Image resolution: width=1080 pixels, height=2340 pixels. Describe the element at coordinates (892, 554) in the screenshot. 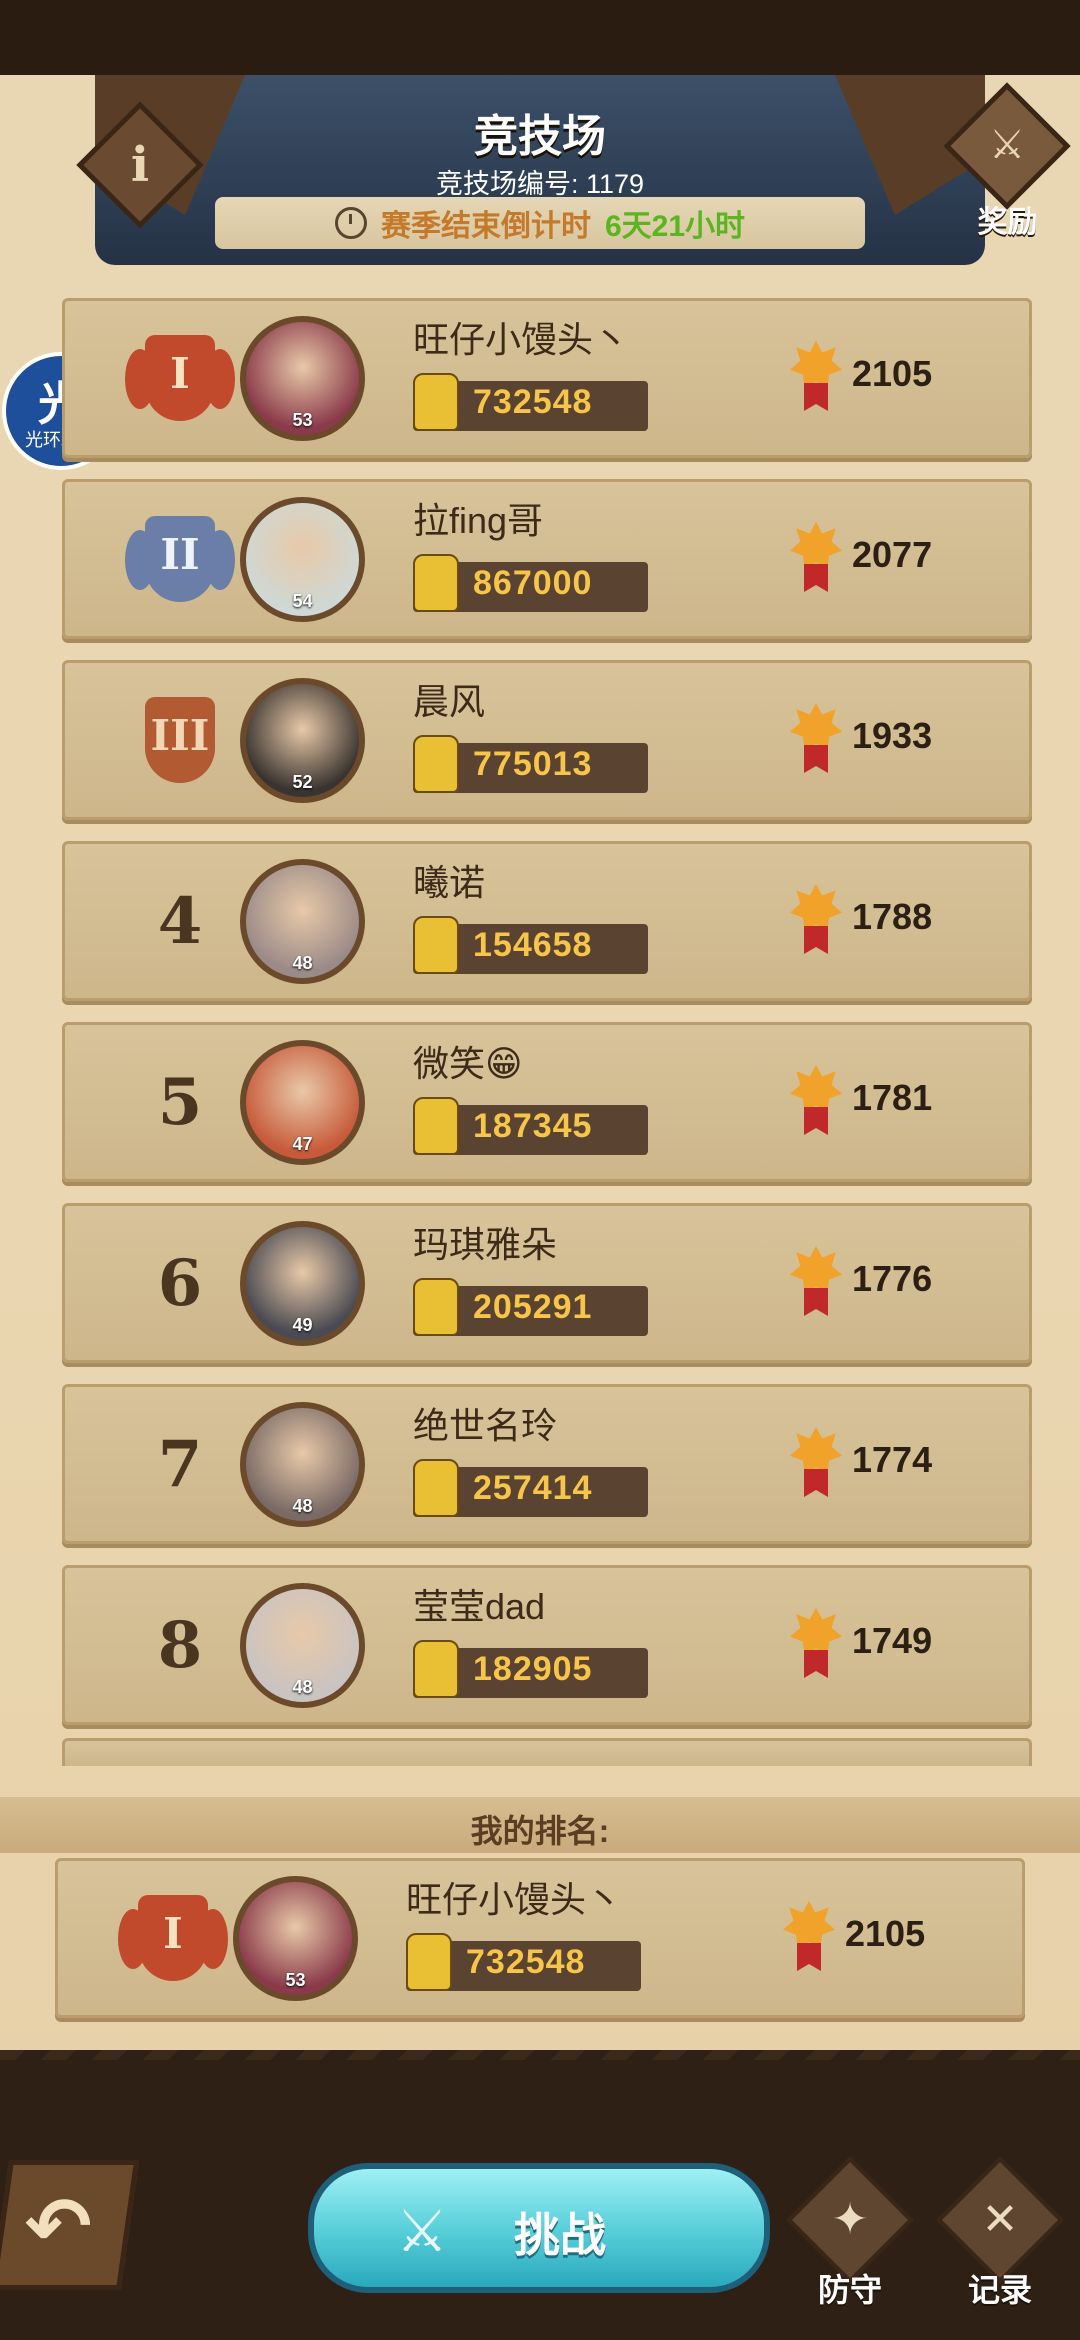

I see `arena-score: 2077` at that location.